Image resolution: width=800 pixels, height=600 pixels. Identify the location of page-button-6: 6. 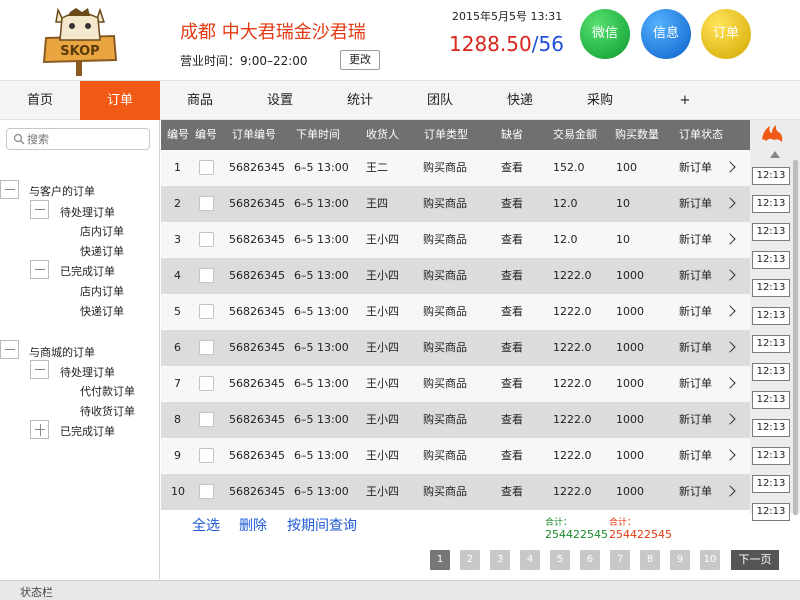
(590, 560).